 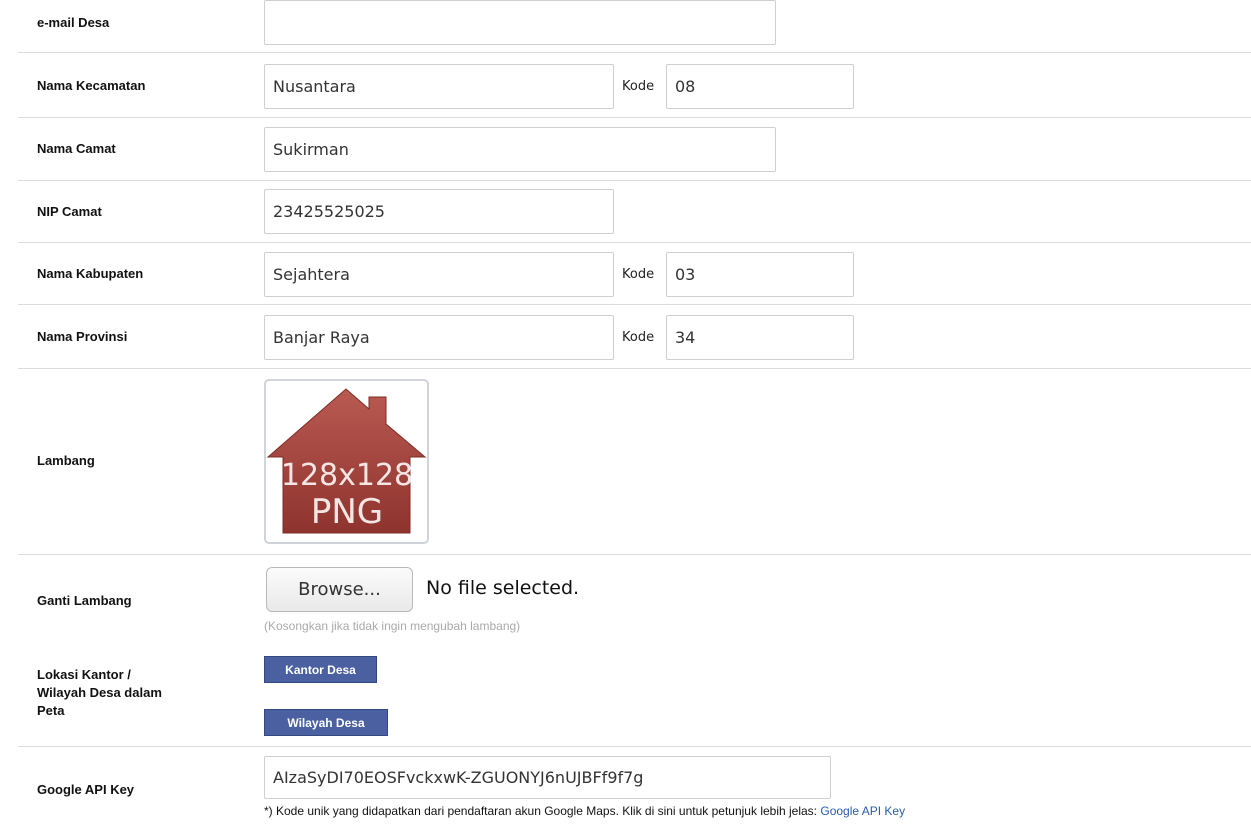 I want to click on email-desa-label: e-mail Desa, so click(x=73, y=22).